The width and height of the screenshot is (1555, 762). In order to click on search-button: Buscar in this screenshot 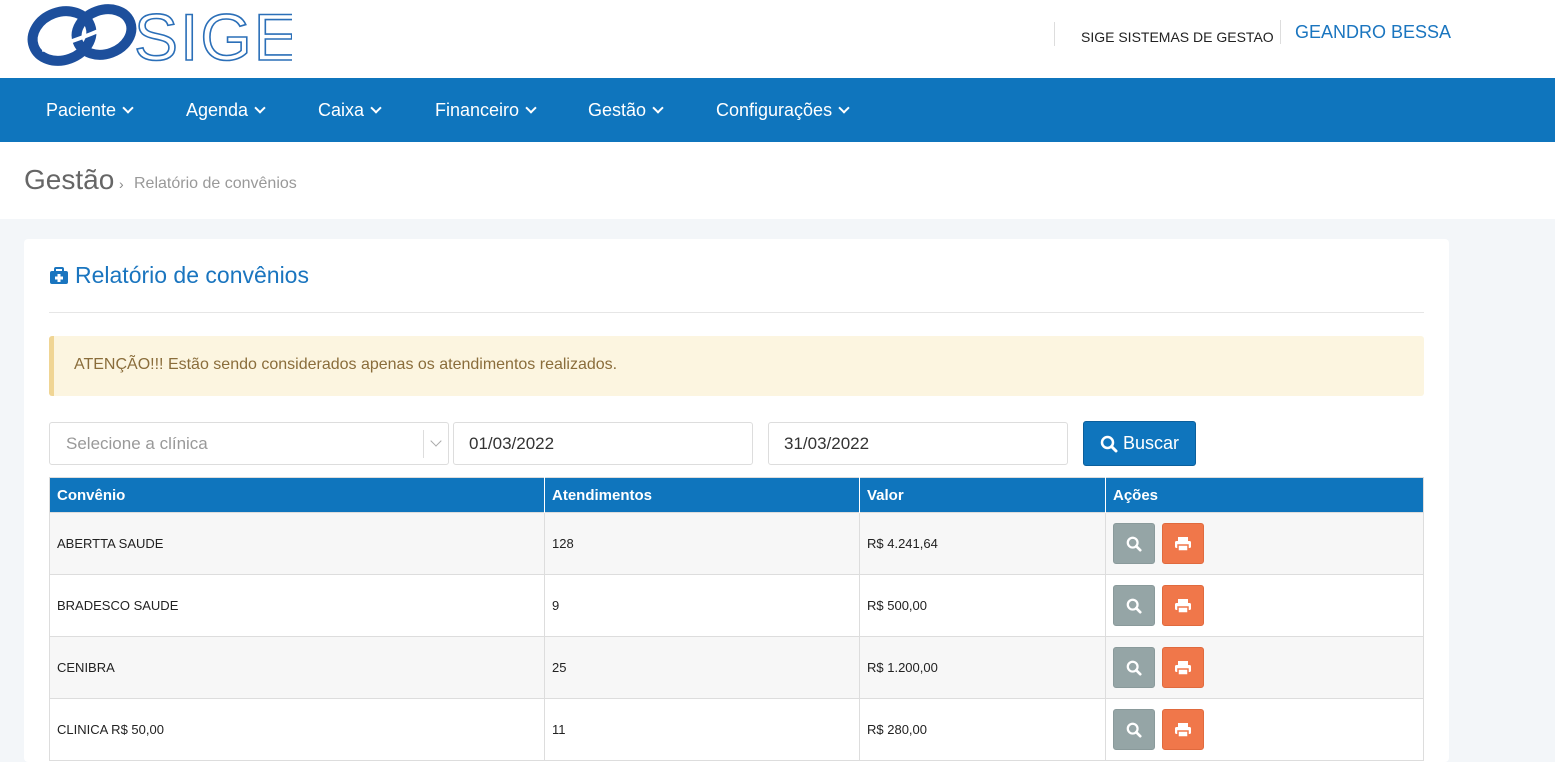, I will do `click(1139, 443)`.